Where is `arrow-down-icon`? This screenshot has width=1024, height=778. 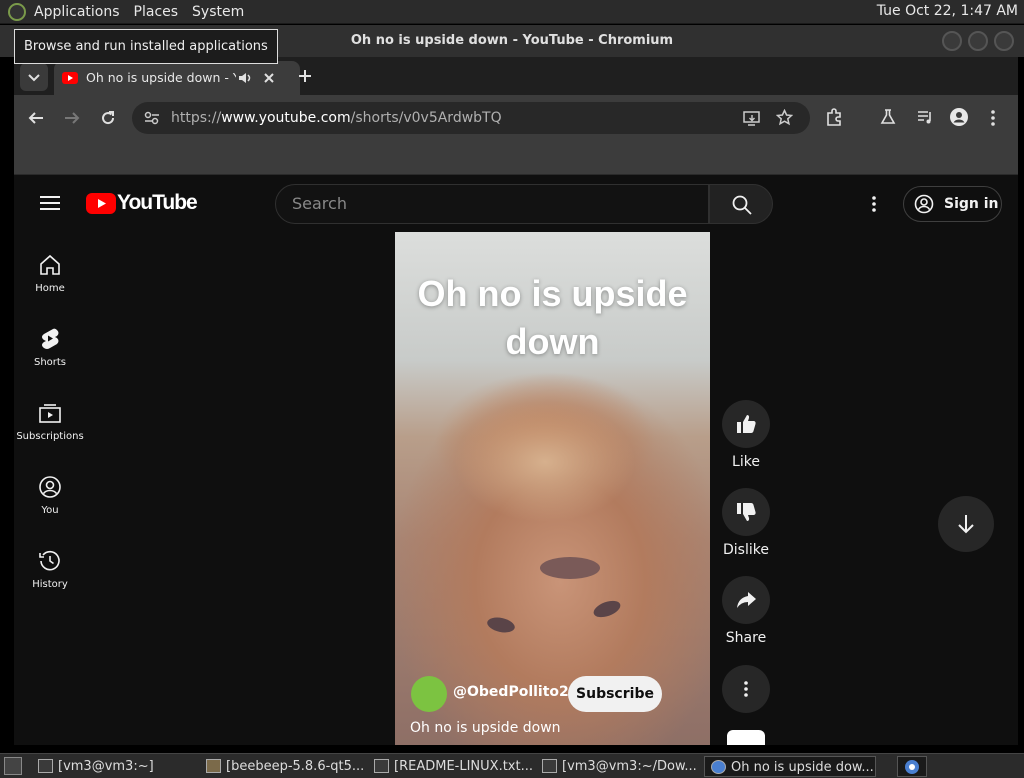 arrow-down-icon is located at coordinates (966, 524).